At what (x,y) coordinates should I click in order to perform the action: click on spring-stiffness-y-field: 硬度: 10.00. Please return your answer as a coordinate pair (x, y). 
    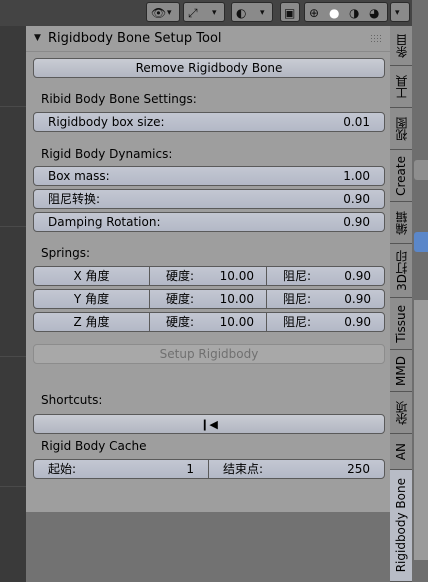
    Looking at the image, I should click on (208, 299).